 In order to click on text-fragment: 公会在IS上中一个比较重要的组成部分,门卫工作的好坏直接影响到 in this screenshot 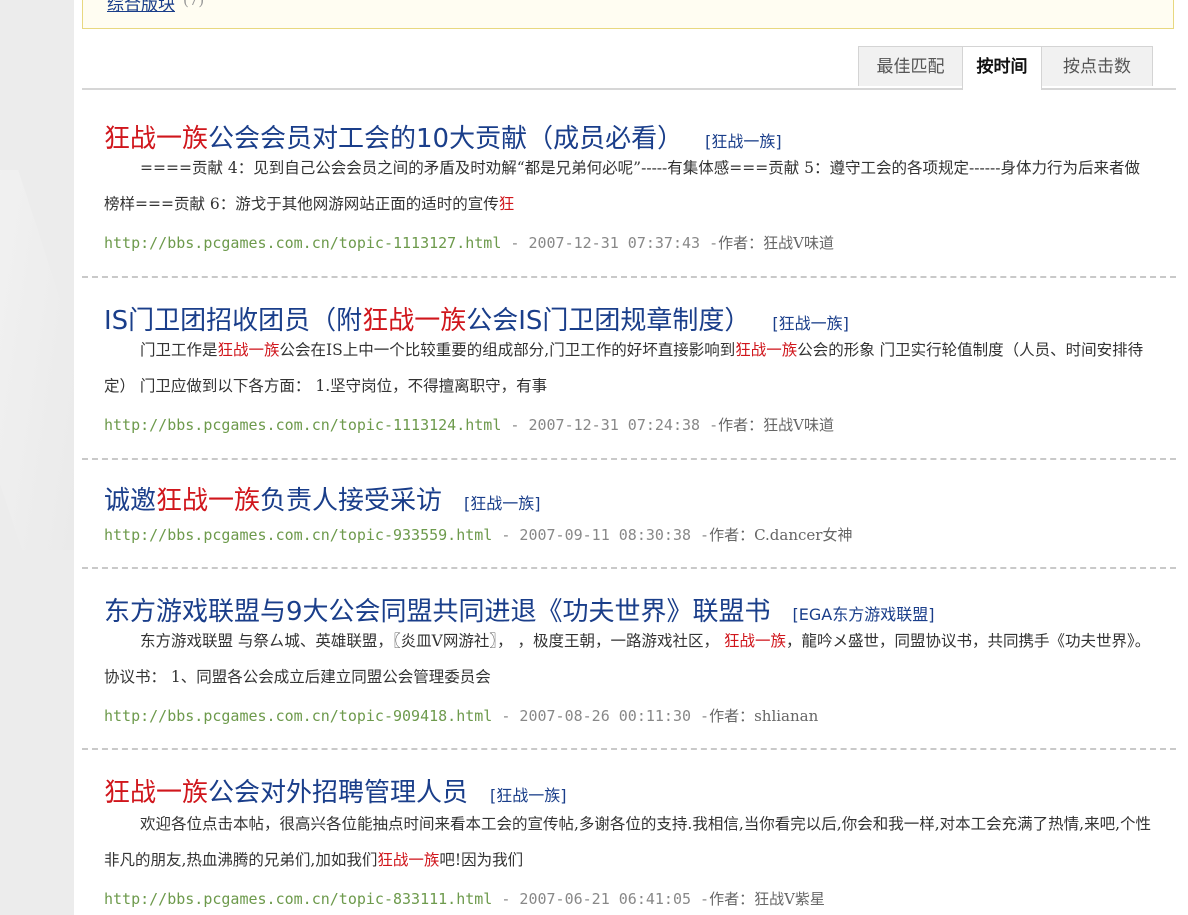, I will do `click(507, 350)`.